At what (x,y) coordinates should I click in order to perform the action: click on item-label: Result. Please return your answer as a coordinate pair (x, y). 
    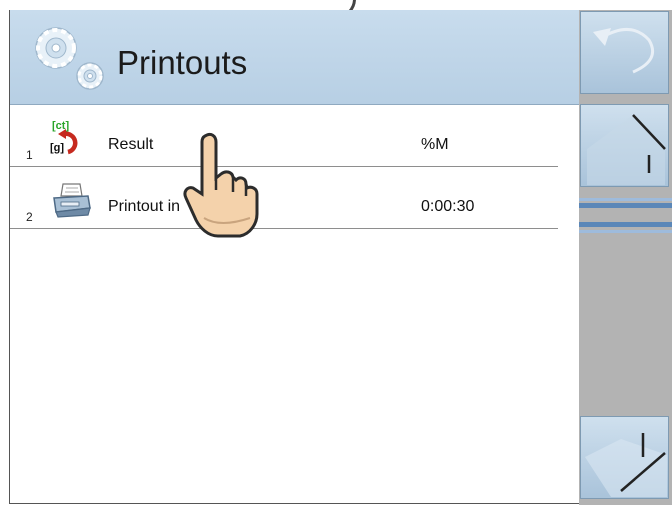
    Looking at the image, I should click on (131, 144).